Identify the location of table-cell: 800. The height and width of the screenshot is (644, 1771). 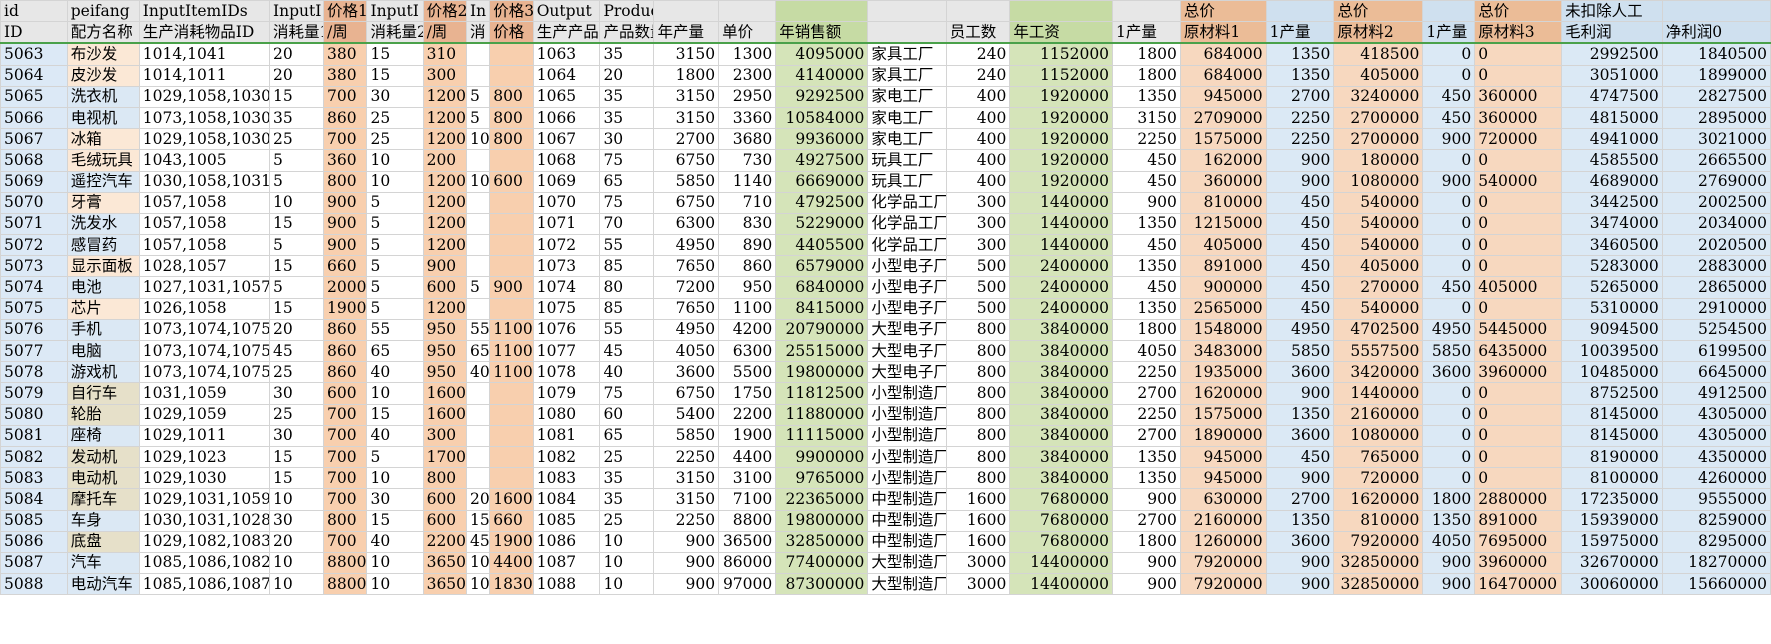
(345, 520).